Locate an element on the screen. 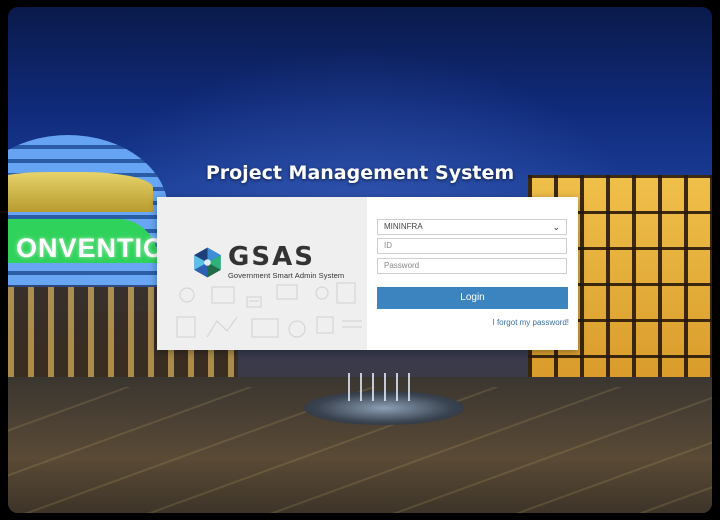 This screenshot has width=720, height=520. organization-select-value: MININFRA is located at coordinates (403, 226).